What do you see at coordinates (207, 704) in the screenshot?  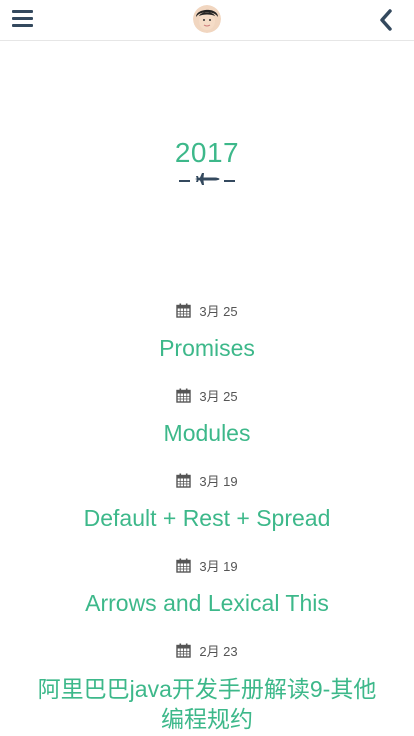 I see `post-title-link: 阿里巴巴java开发手册解读9-其他编程规约` at bounding box center [207, 704].